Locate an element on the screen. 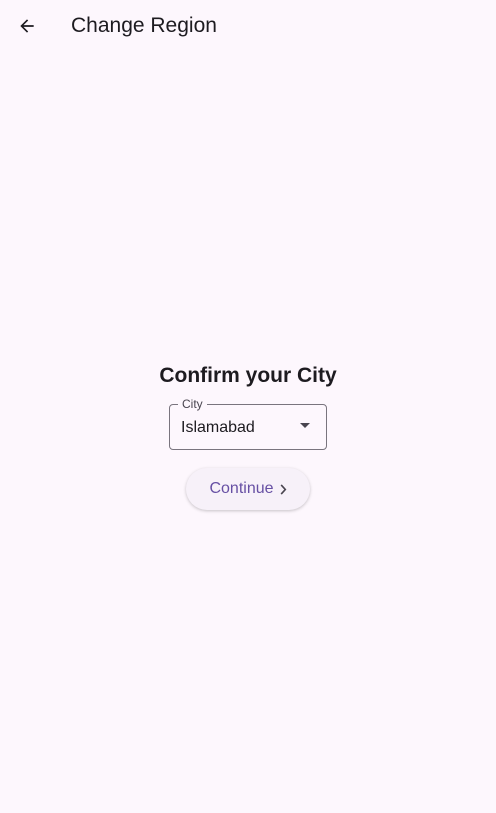  dropdown-arrow-icon is located at coordinates (305, 425).